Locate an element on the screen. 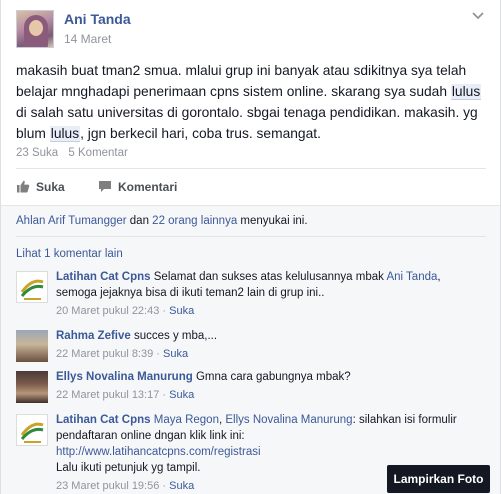  post-stats: 23 Suka 5 Komentar is located at coordinates (72, 153).